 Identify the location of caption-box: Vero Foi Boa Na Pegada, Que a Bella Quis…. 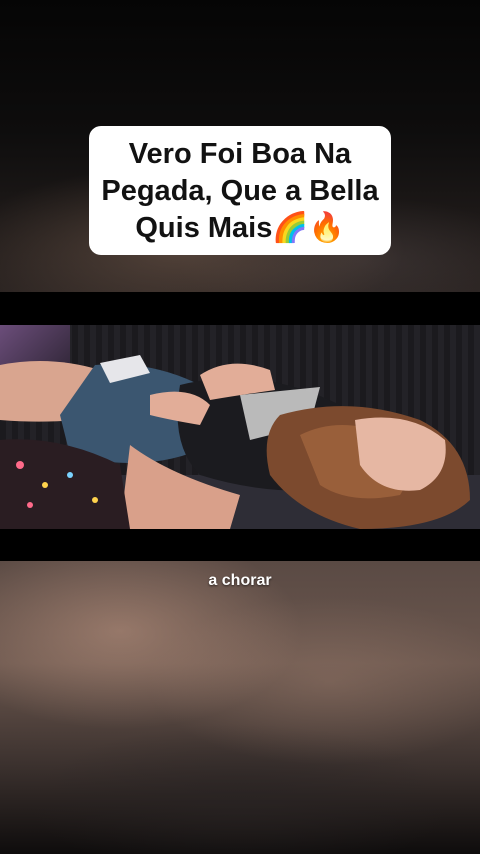
(240, 190).